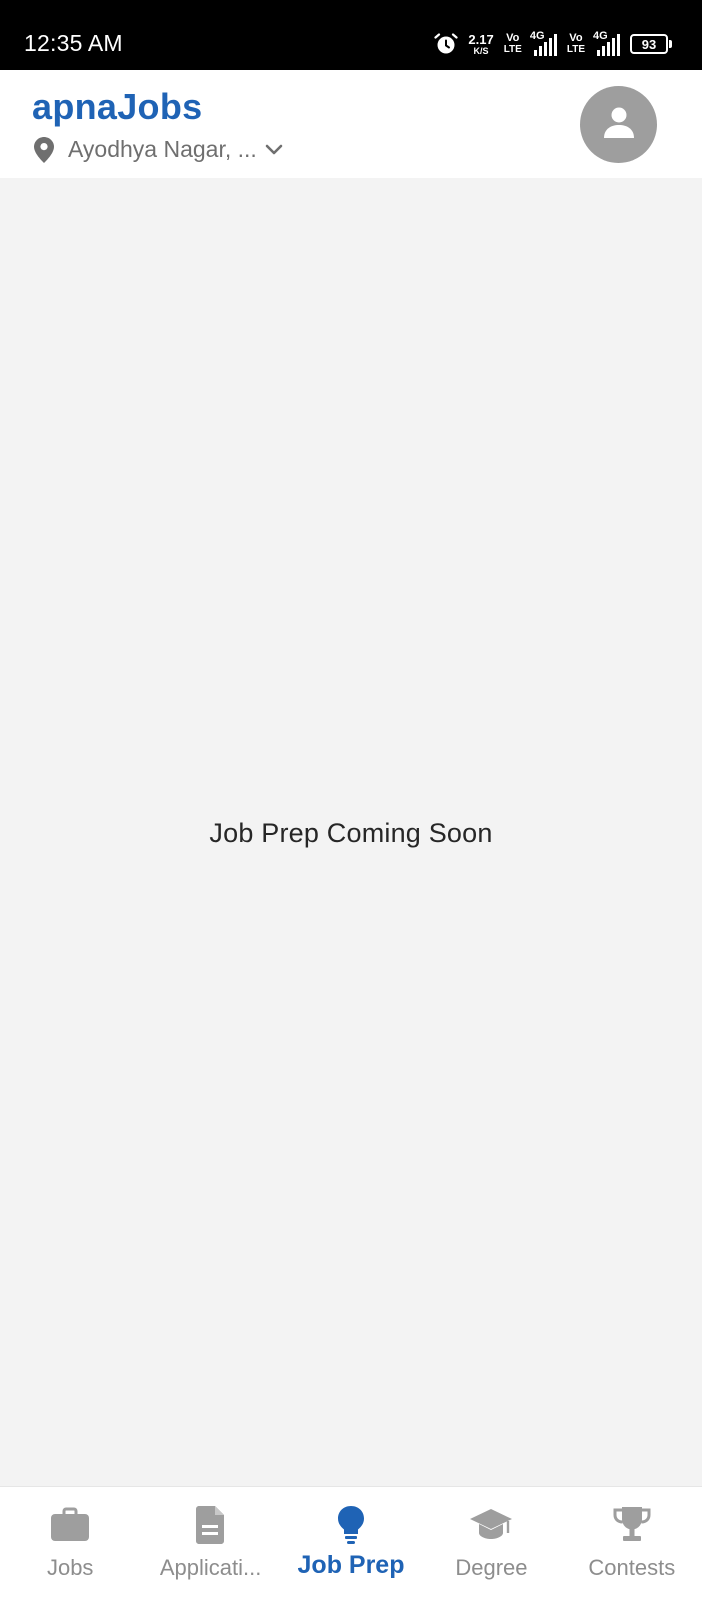  I want to click on chevron-down-icon, so click(274, 150).